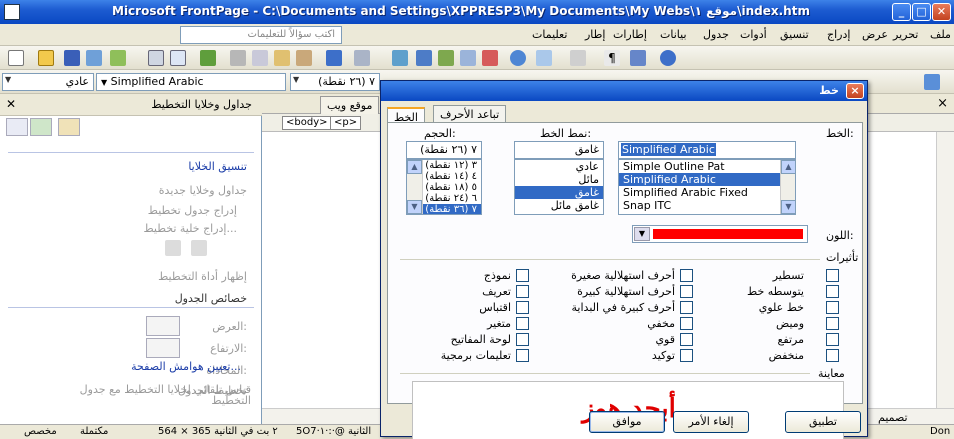  I want to click on status-design-view: تصميم, so click(893, 417).